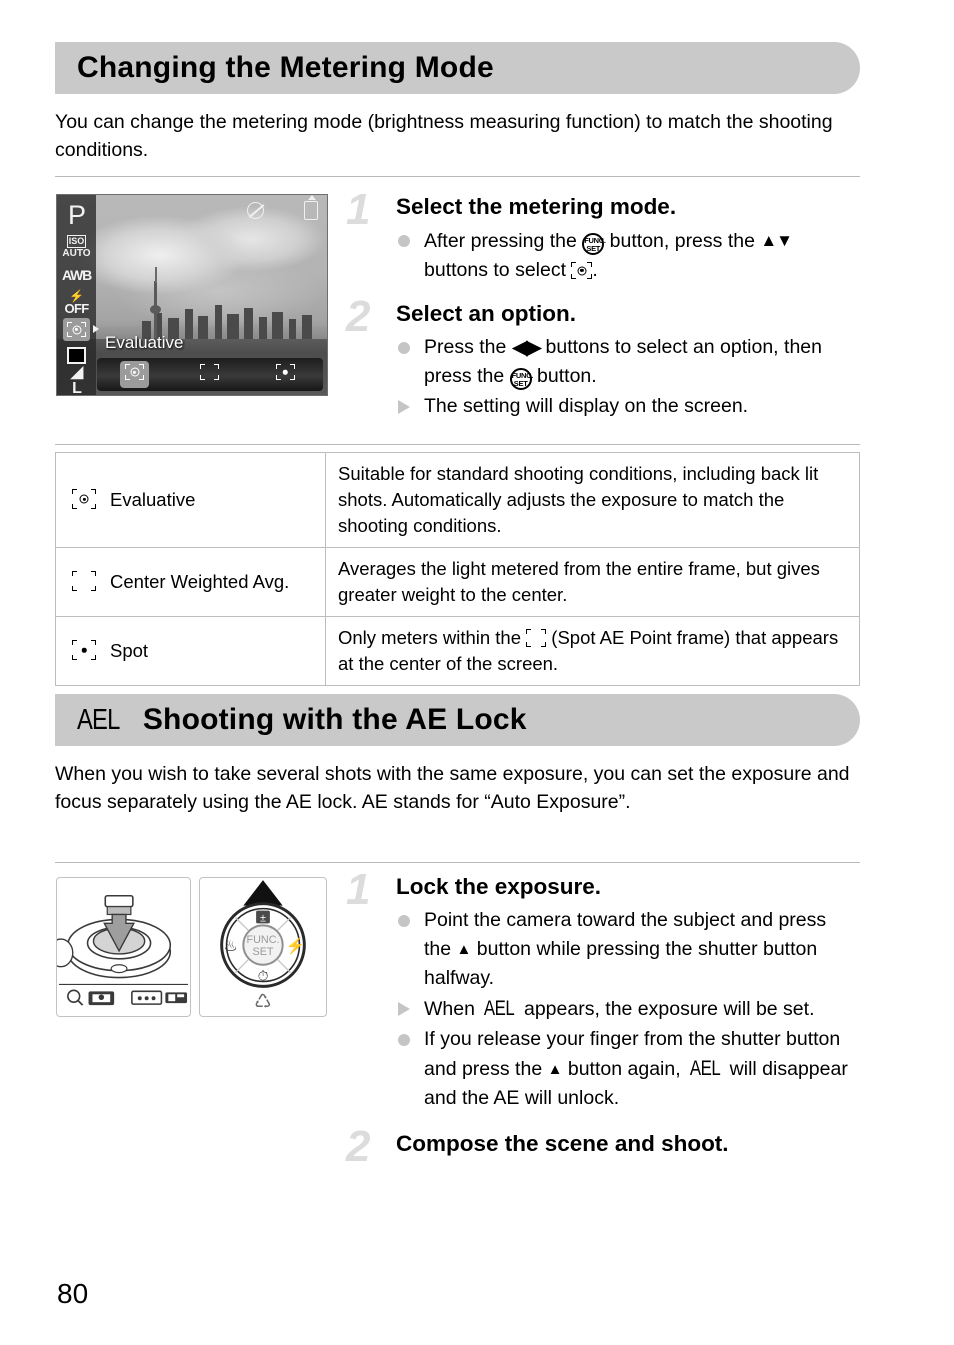  I want to click on control-dial-diagram: FUNC. SET ± ♨ ⚡ ⏱ ♺, so click(263, 947).